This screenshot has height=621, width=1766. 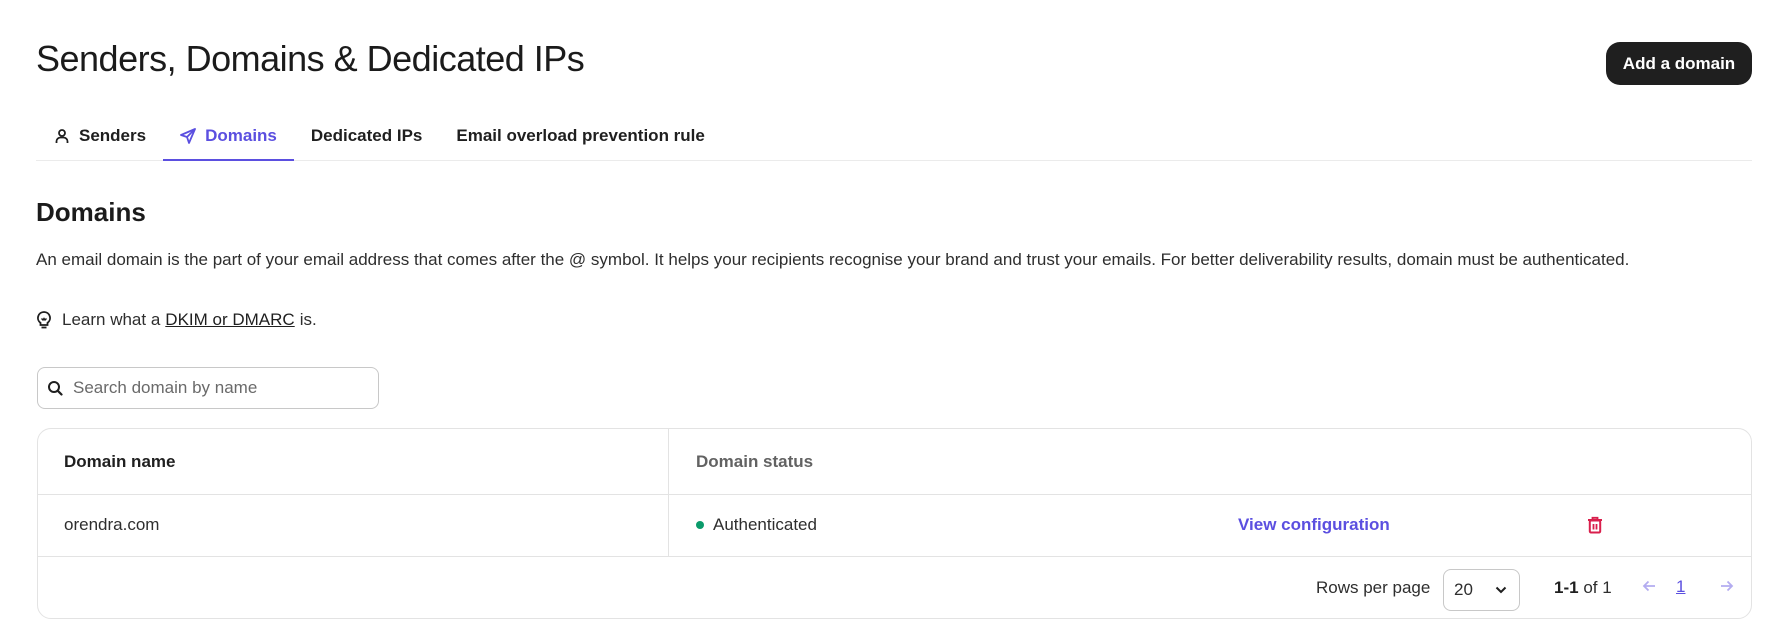 What do you see at coordinates (310, 58) in the screenshot?
I see `page-title: Senders, Domains & Dedicated IPs` at bounding box center [310, 58].